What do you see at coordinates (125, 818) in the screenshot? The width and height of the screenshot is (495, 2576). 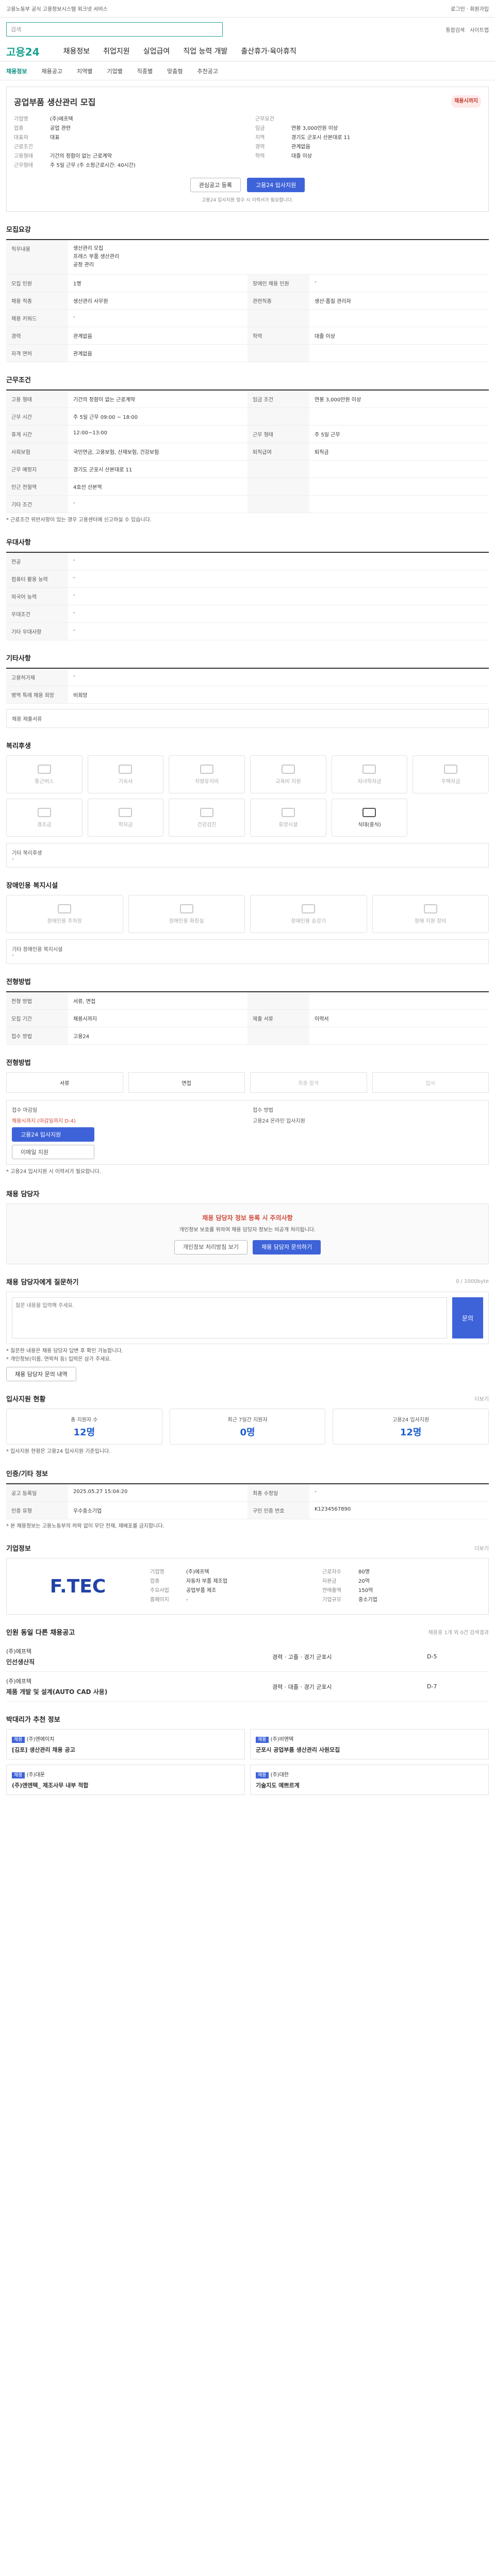 I see `welfare-card: 학자금` at bounding box center [125, 818].